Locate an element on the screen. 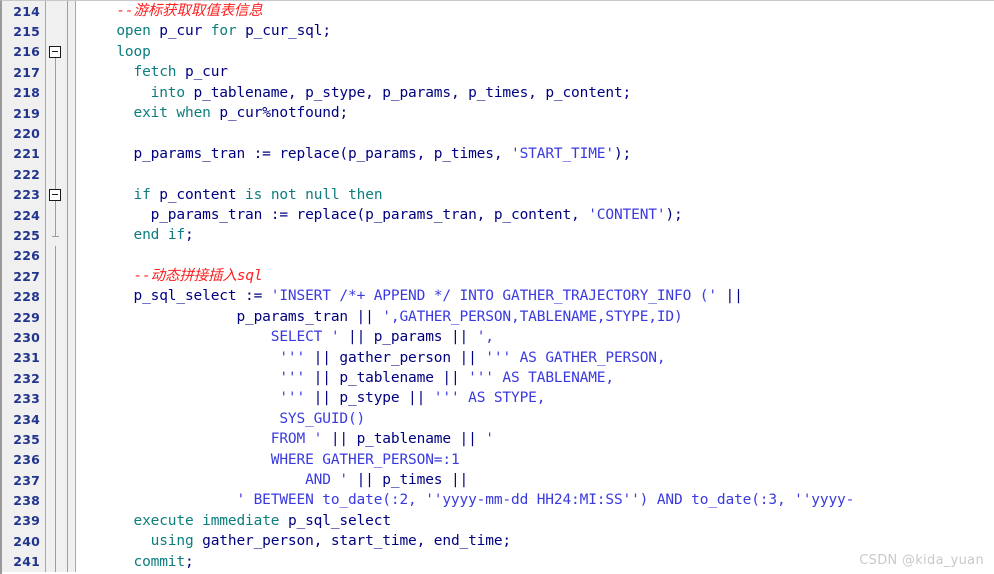  code-text: execute immediate p_sql_select is located at coordinates (535, 521).